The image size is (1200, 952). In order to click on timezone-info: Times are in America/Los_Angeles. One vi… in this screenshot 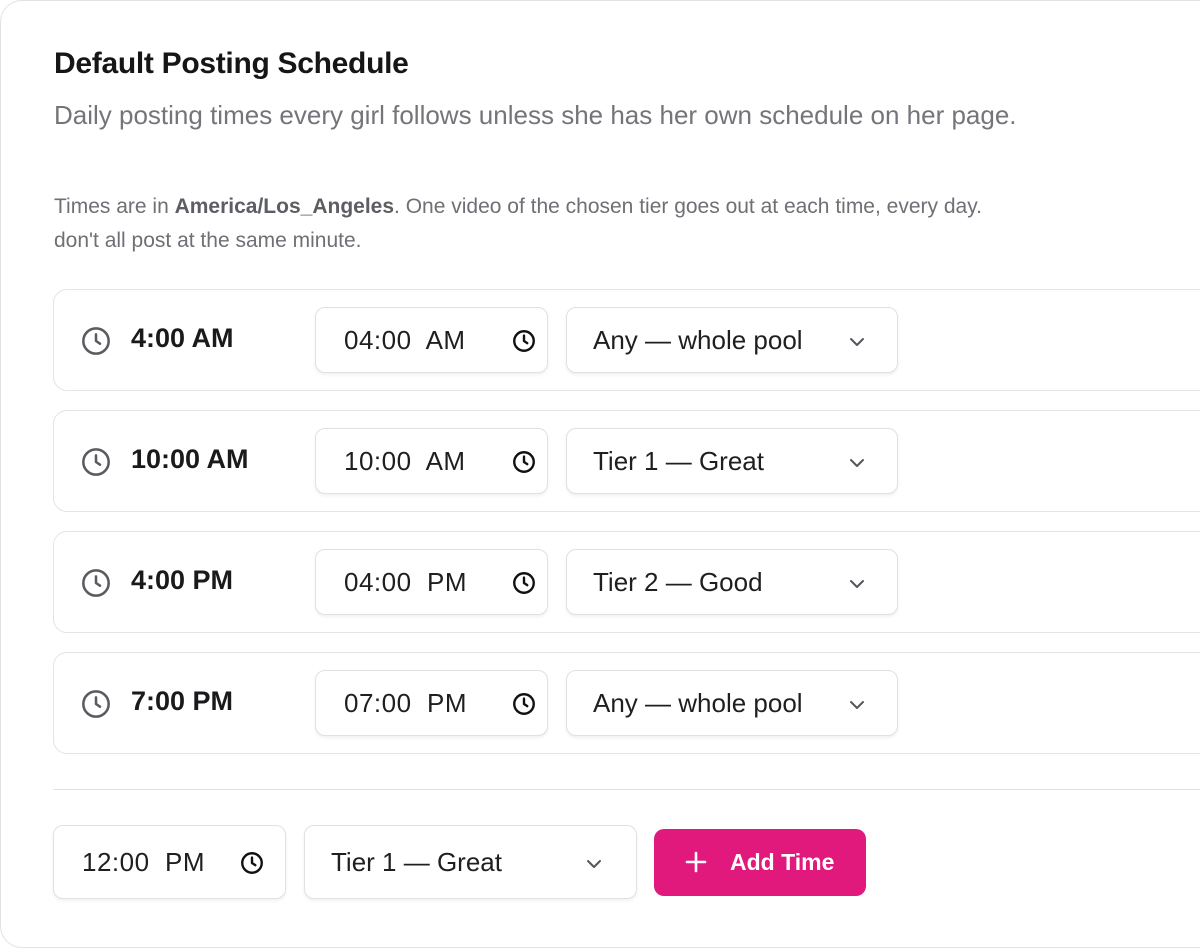, I will do `click(627, 224)`.